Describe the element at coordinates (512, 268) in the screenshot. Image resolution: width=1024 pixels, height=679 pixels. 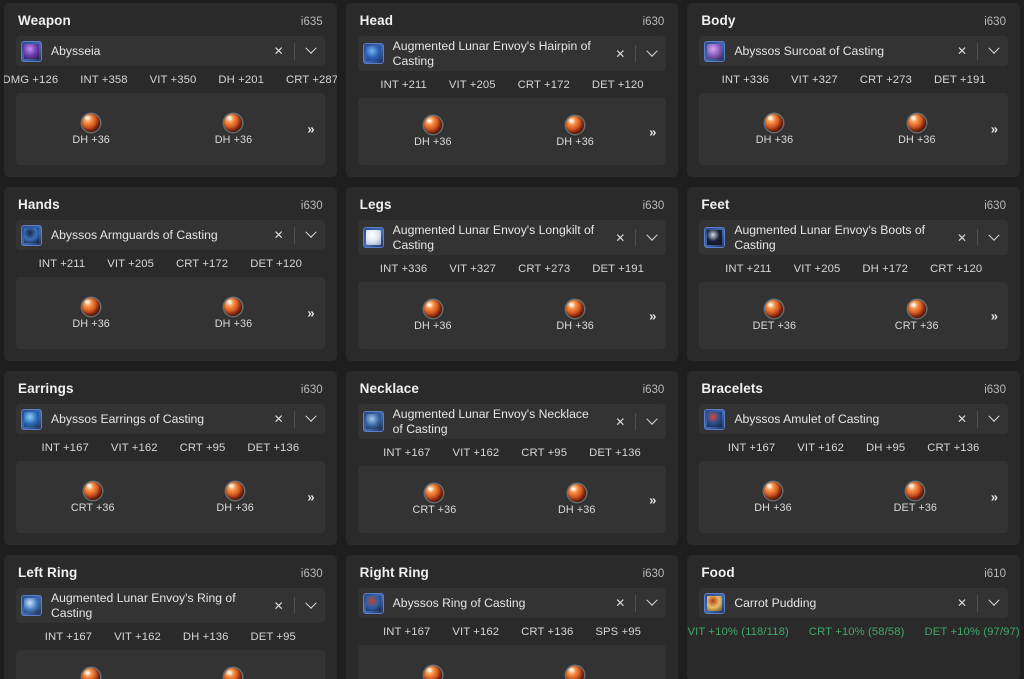
I see `item-stats-row: INT +336 VIT +327 CRT +273 DET +191` at that location.